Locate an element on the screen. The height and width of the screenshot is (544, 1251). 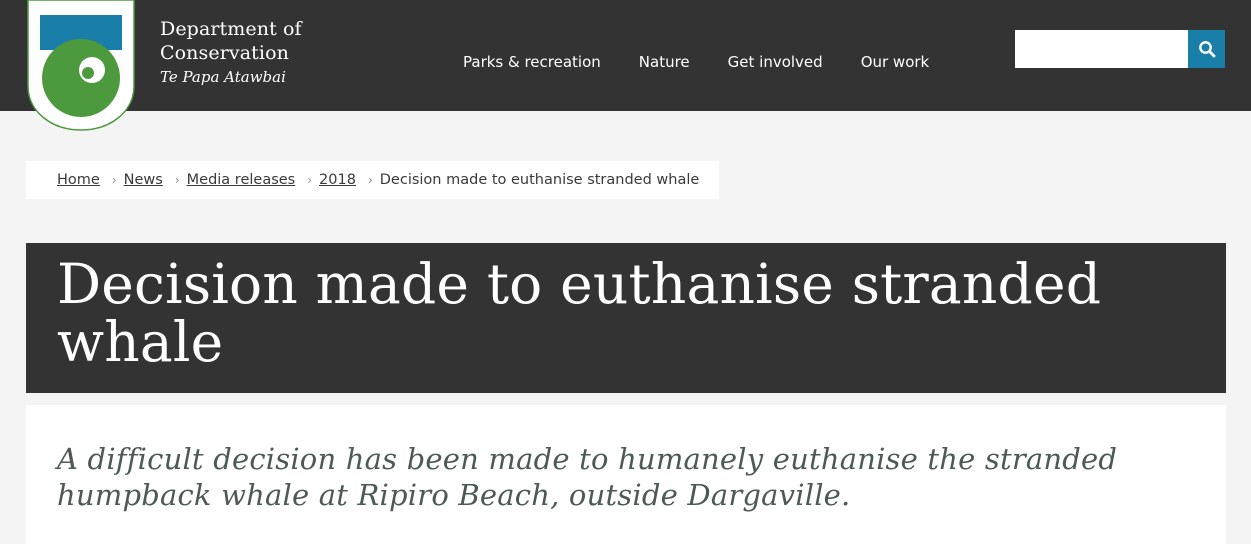
search-bar is located at coordinates (1120, 49).